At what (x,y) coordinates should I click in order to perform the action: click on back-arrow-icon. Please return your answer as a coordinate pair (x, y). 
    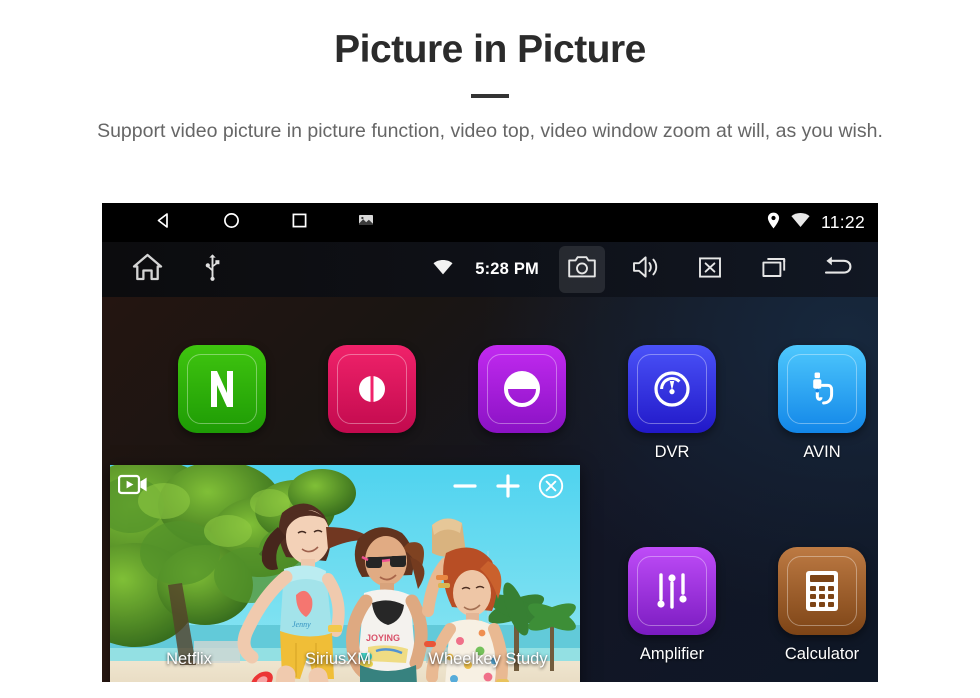
    Looking at the image, I should click on (838, 269).